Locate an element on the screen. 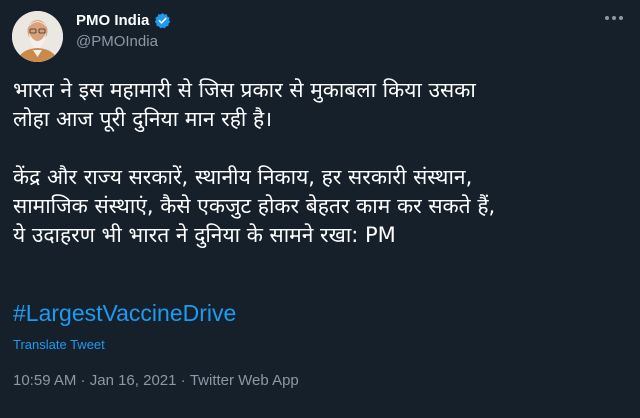 The height and width of the screenshot is (418, 640). avatar is located at coordinates (37, 36).